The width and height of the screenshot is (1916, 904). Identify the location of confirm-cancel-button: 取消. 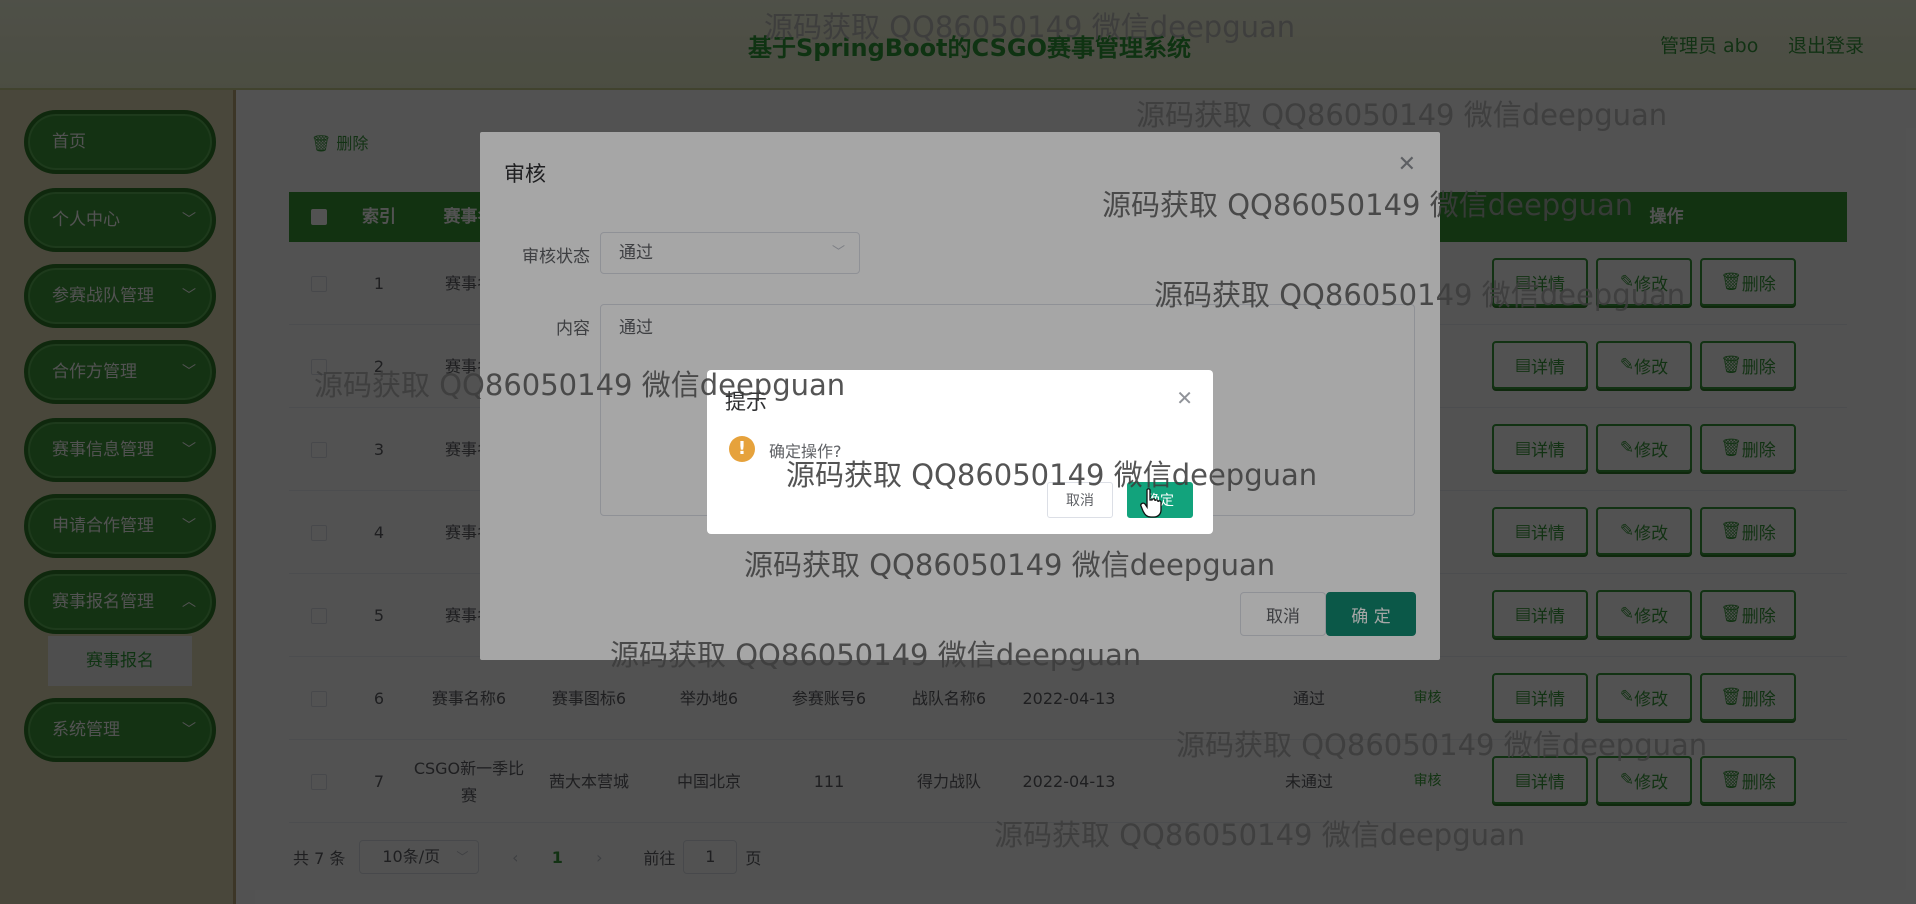
(1080, 500).